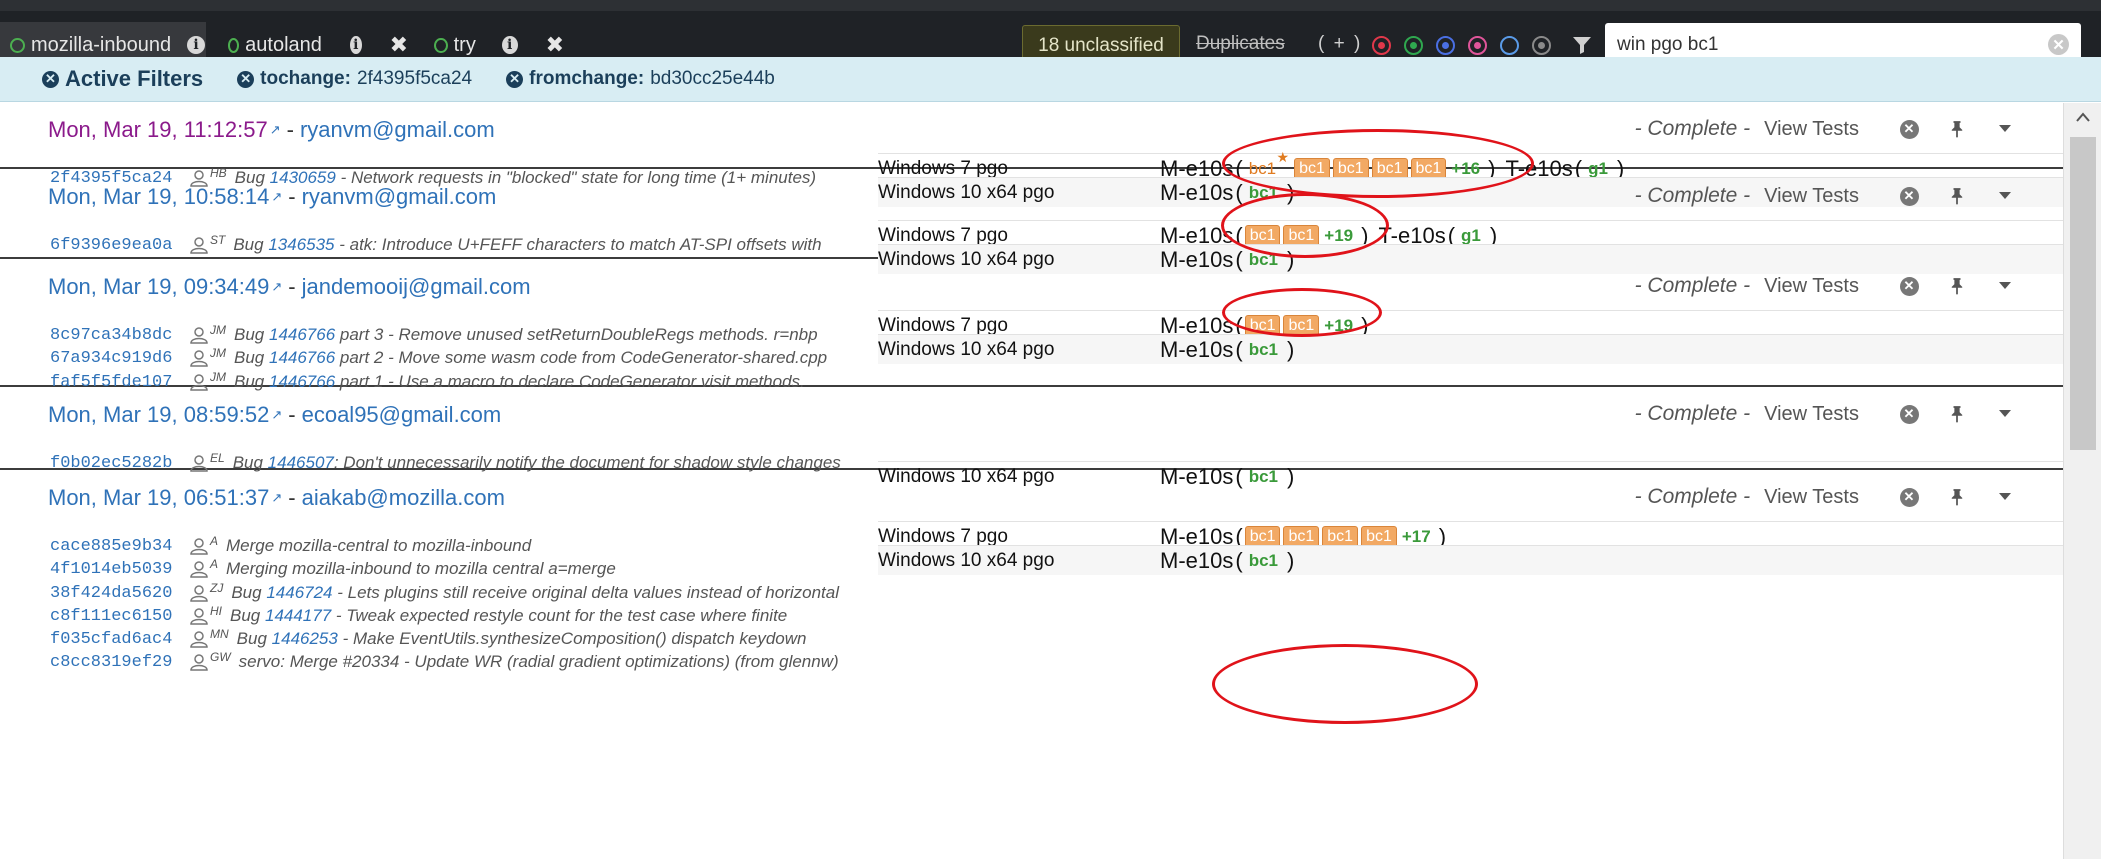 The width and height of the screenshot is (2101, 859). Describe the element at coordinates (1582, 45) in the screenshot. I see `filter-icon` at that location.